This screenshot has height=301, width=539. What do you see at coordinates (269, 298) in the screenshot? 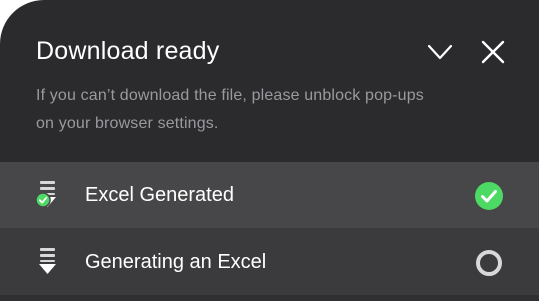
I see `panel-bottom-edge` at bounding box center [269, 298].